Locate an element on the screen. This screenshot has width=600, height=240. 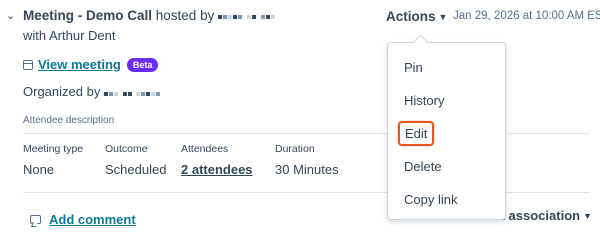
organized-by-text: Organized by is located at coordinates (62, 91).